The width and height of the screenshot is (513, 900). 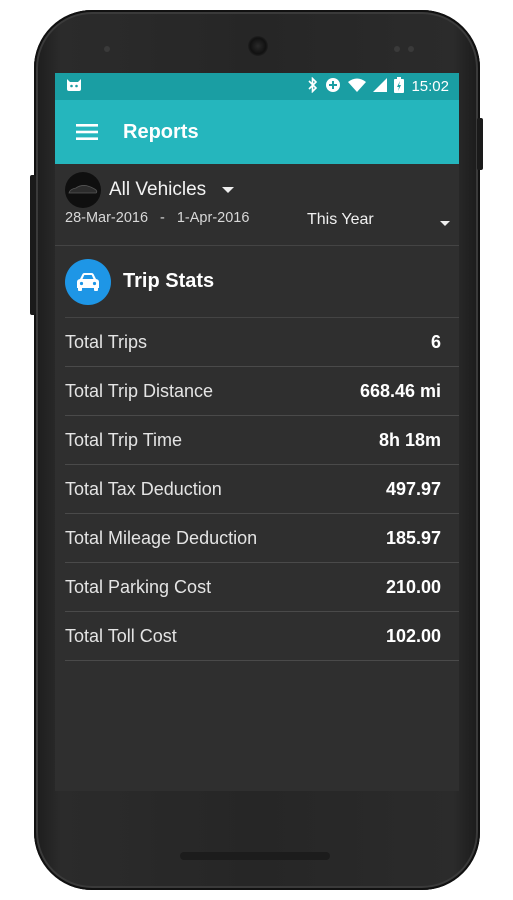 I want to click on vehicle-name: All Vehicles, so click(x=158, y=189).